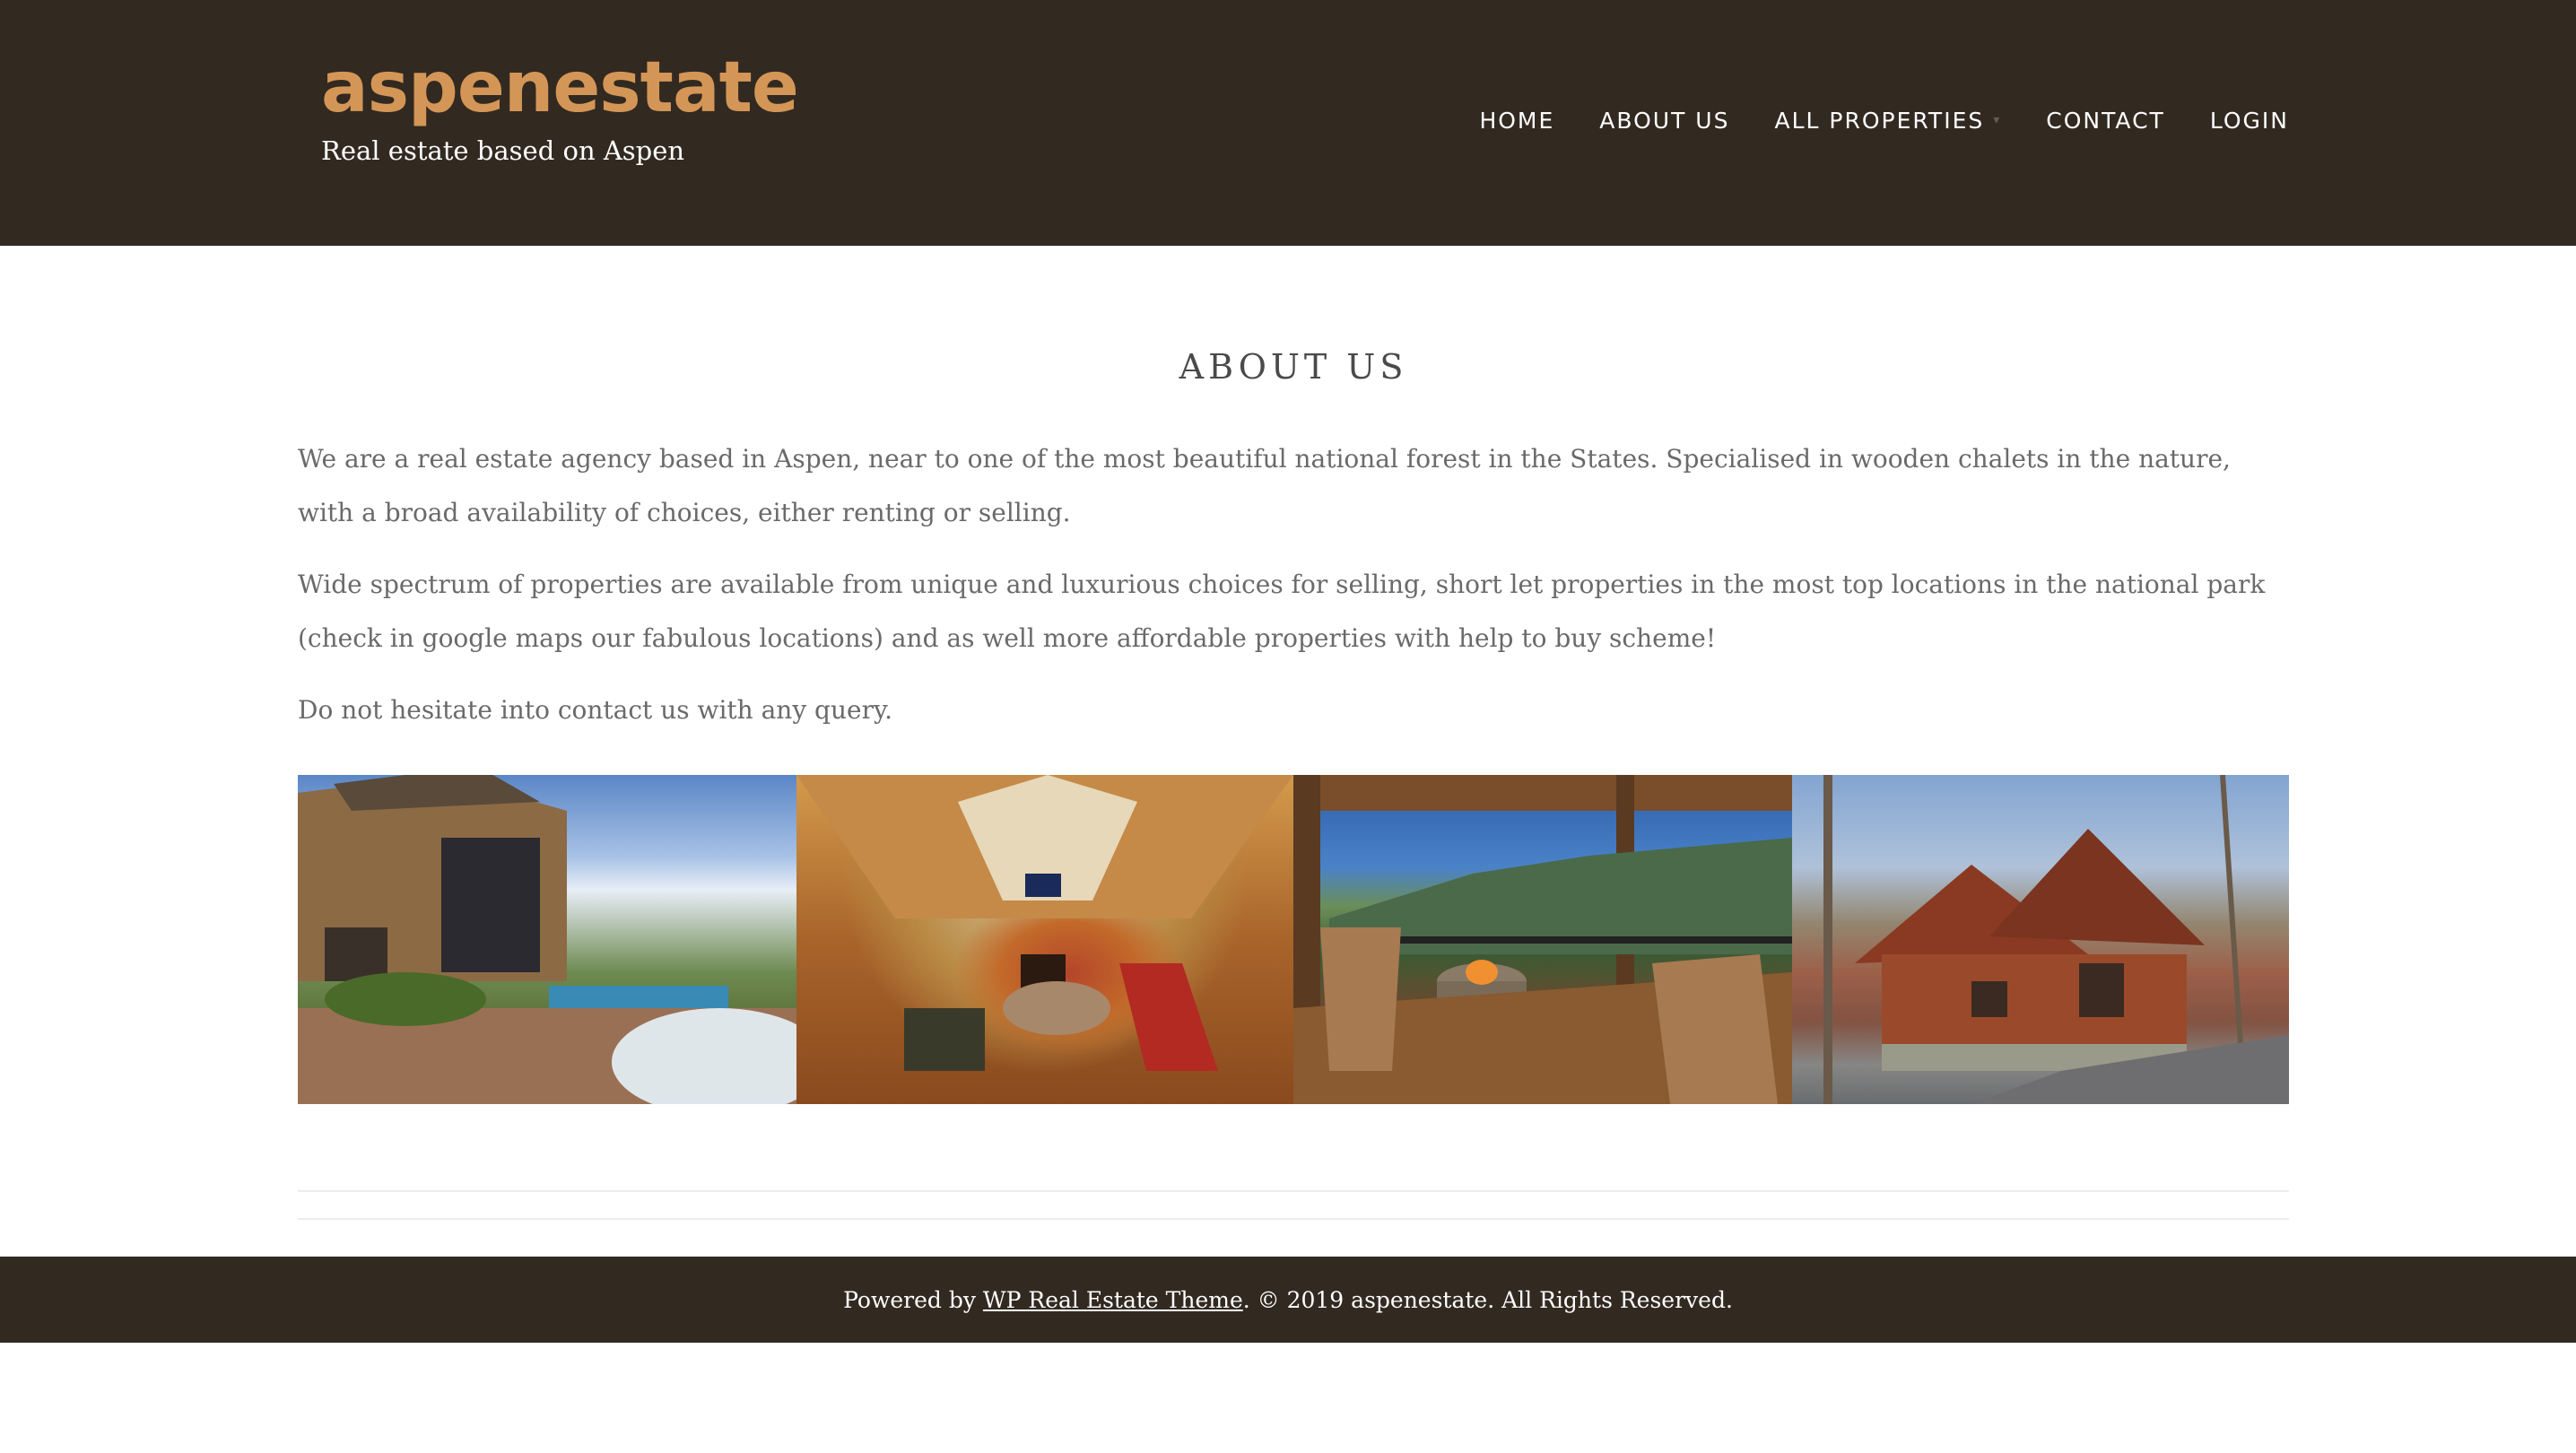 The width and height of the screenshot is (2576, 1453). I want to click on brand: aspenestate Real estate based on Aspen, so click(560, 106).